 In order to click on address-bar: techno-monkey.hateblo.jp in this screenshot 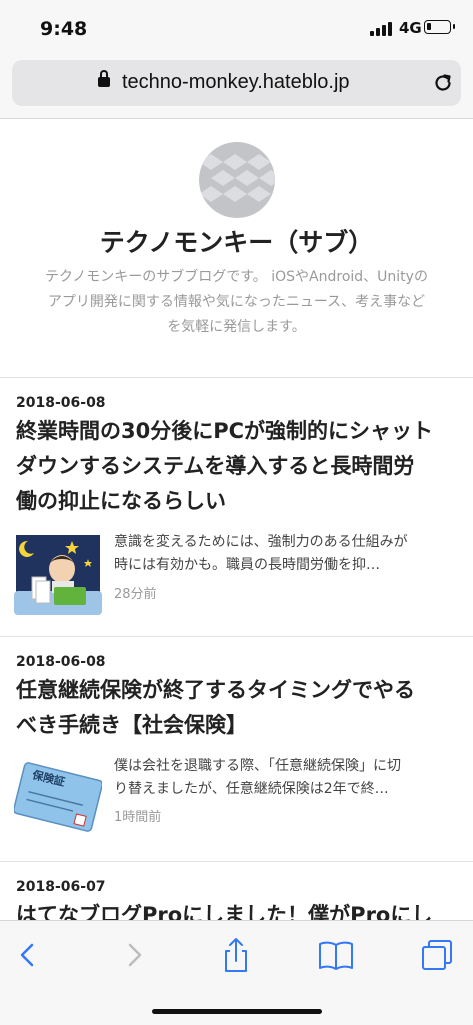, I will do `click(236, 83)`.